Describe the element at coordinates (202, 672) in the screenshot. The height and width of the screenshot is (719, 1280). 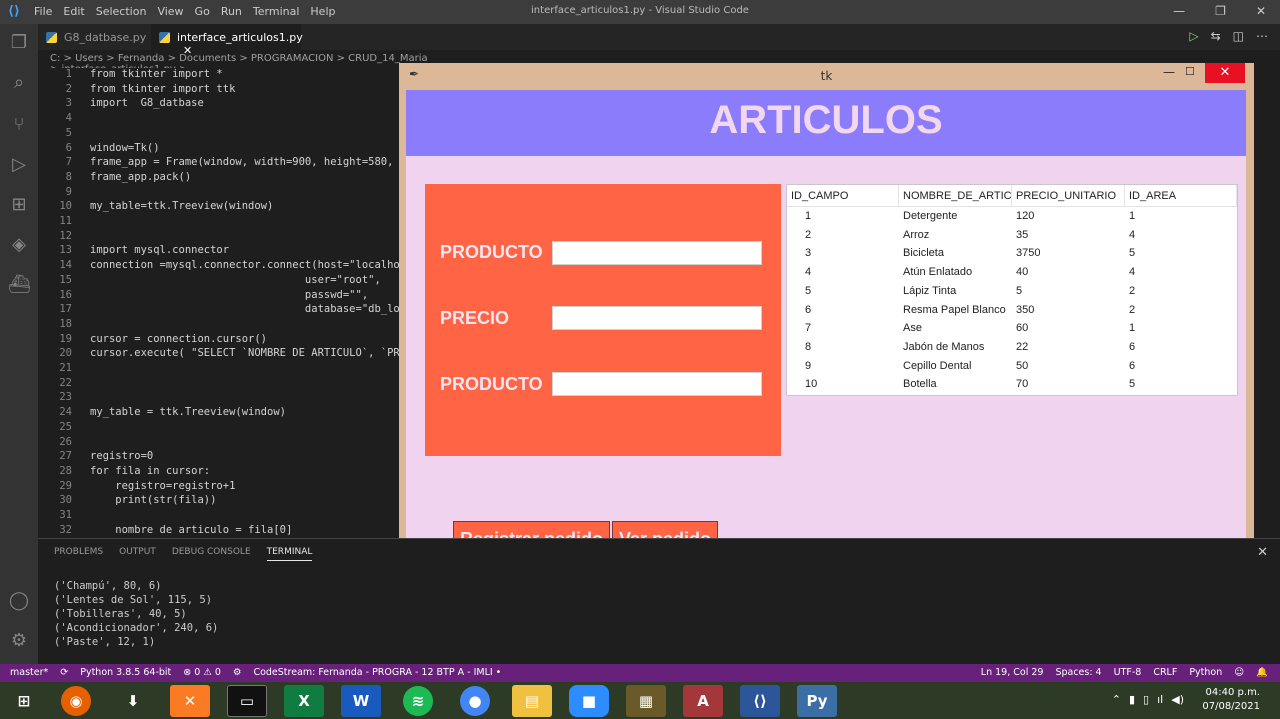
I see `problems-count: ⊗ 0 ⚠ 0` at that location.